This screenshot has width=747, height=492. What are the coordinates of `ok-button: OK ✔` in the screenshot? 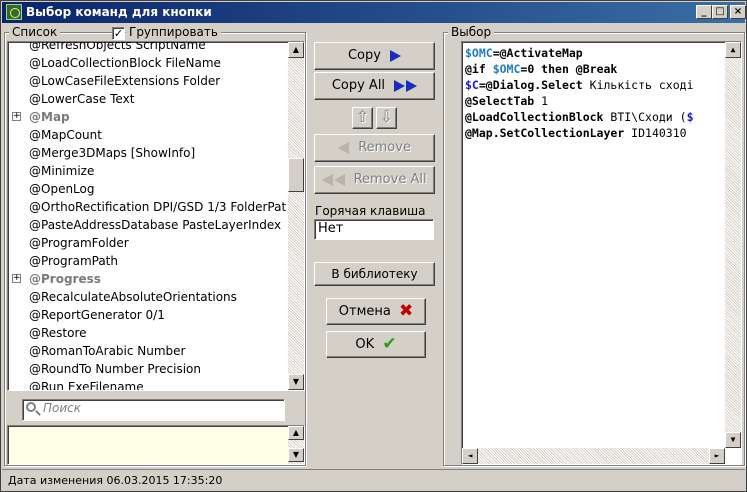 It's located at (376, 344).